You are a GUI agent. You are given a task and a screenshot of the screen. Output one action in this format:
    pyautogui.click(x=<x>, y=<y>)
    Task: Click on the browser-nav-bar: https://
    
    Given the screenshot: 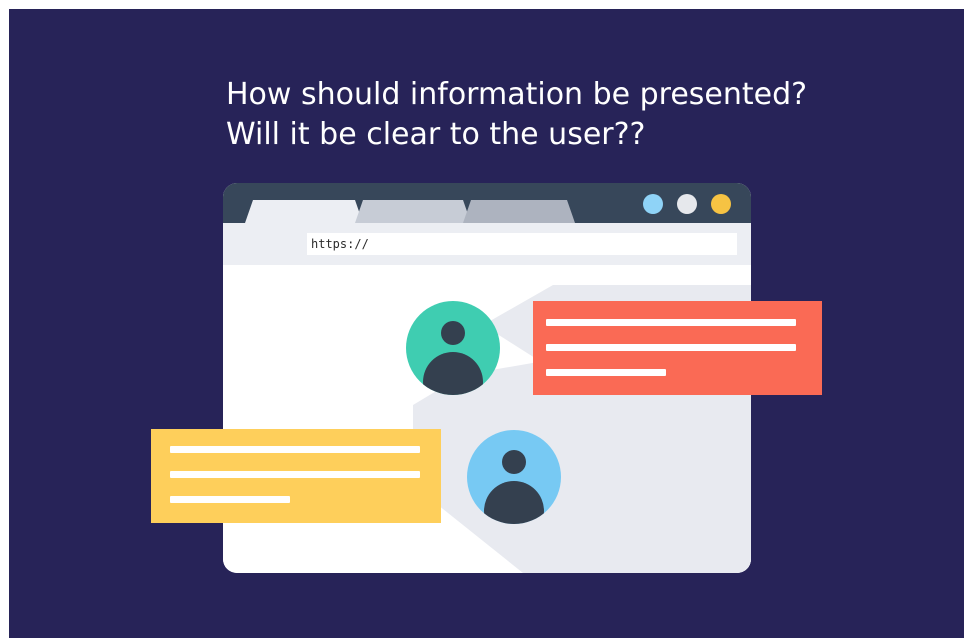 What is the action you would take?
    pyautogui.click(x=487, y=244)
    